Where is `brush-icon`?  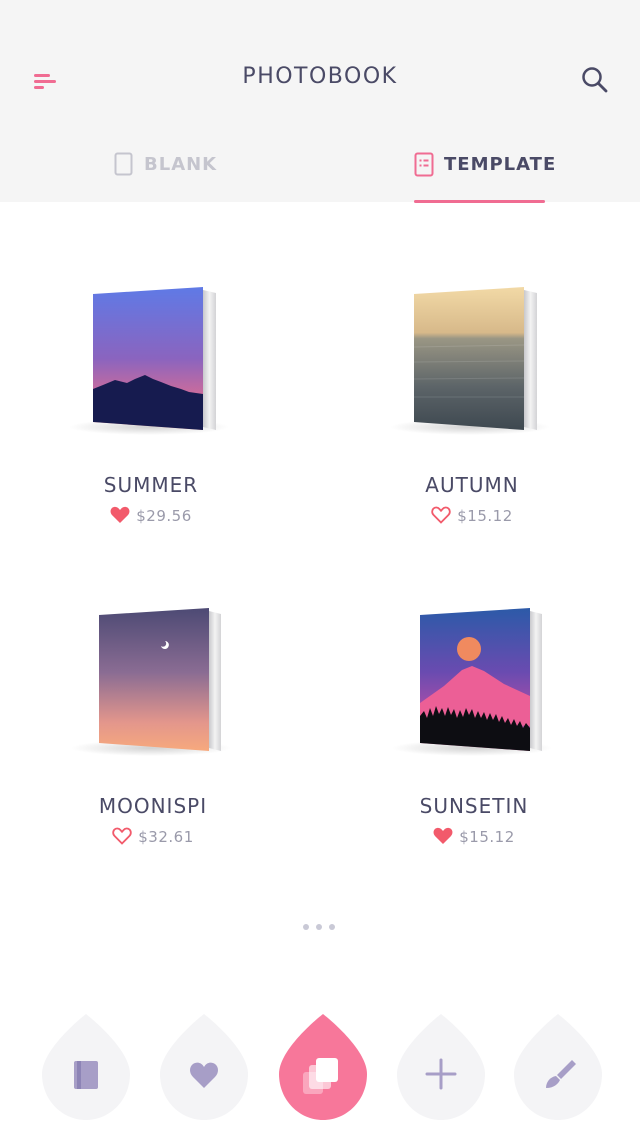 brush-icon is located at coordinates (561, 1074).